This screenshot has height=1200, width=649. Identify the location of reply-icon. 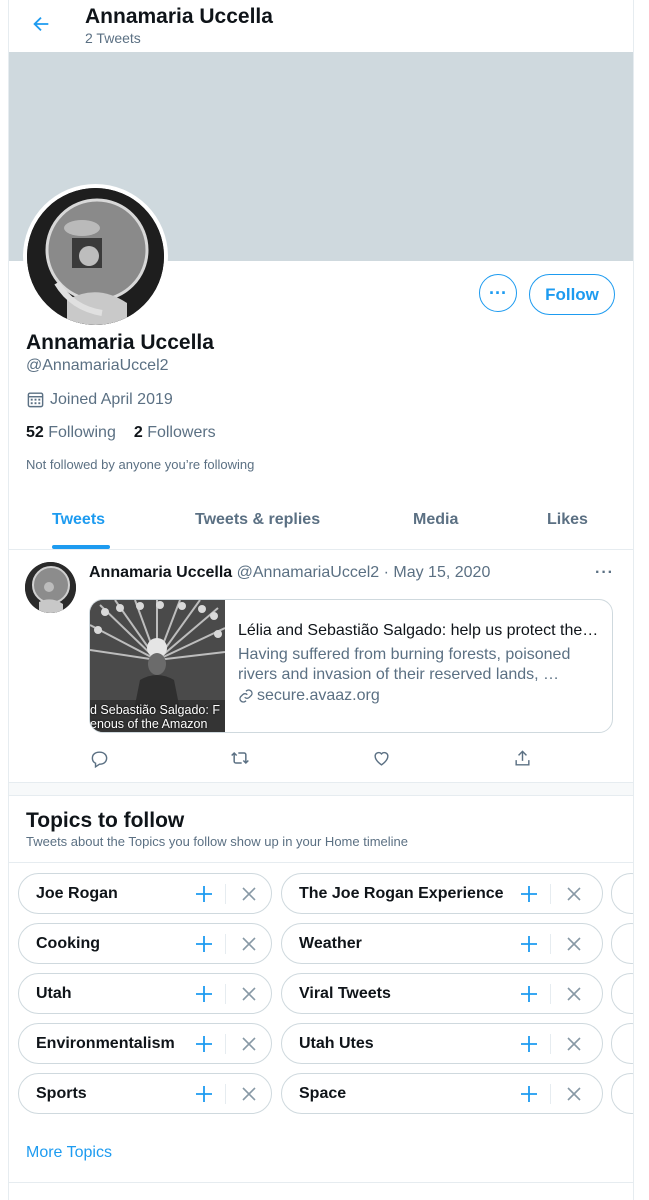
(99, 759).